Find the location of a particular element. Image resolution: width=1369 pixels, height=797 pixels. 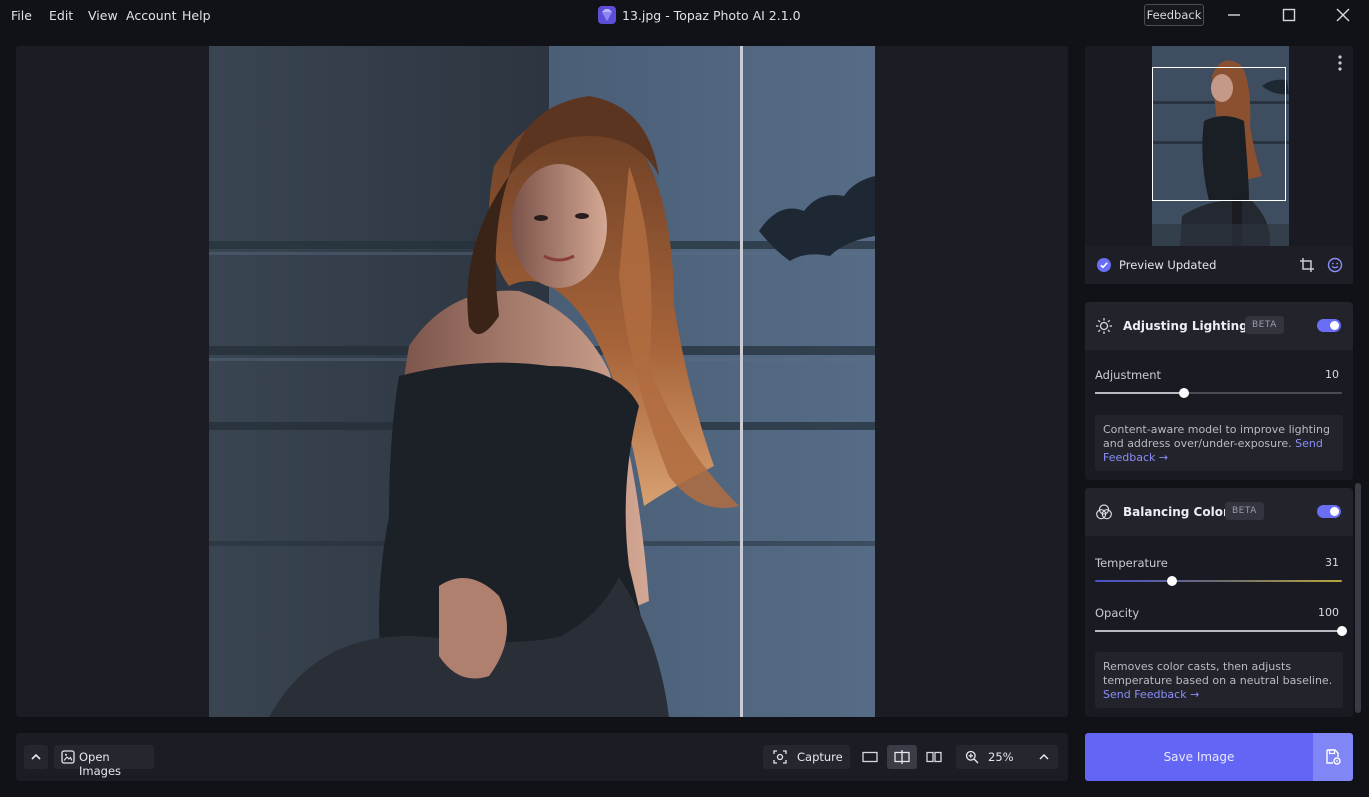

temperature-slider is located at coordinates (1218, 581).